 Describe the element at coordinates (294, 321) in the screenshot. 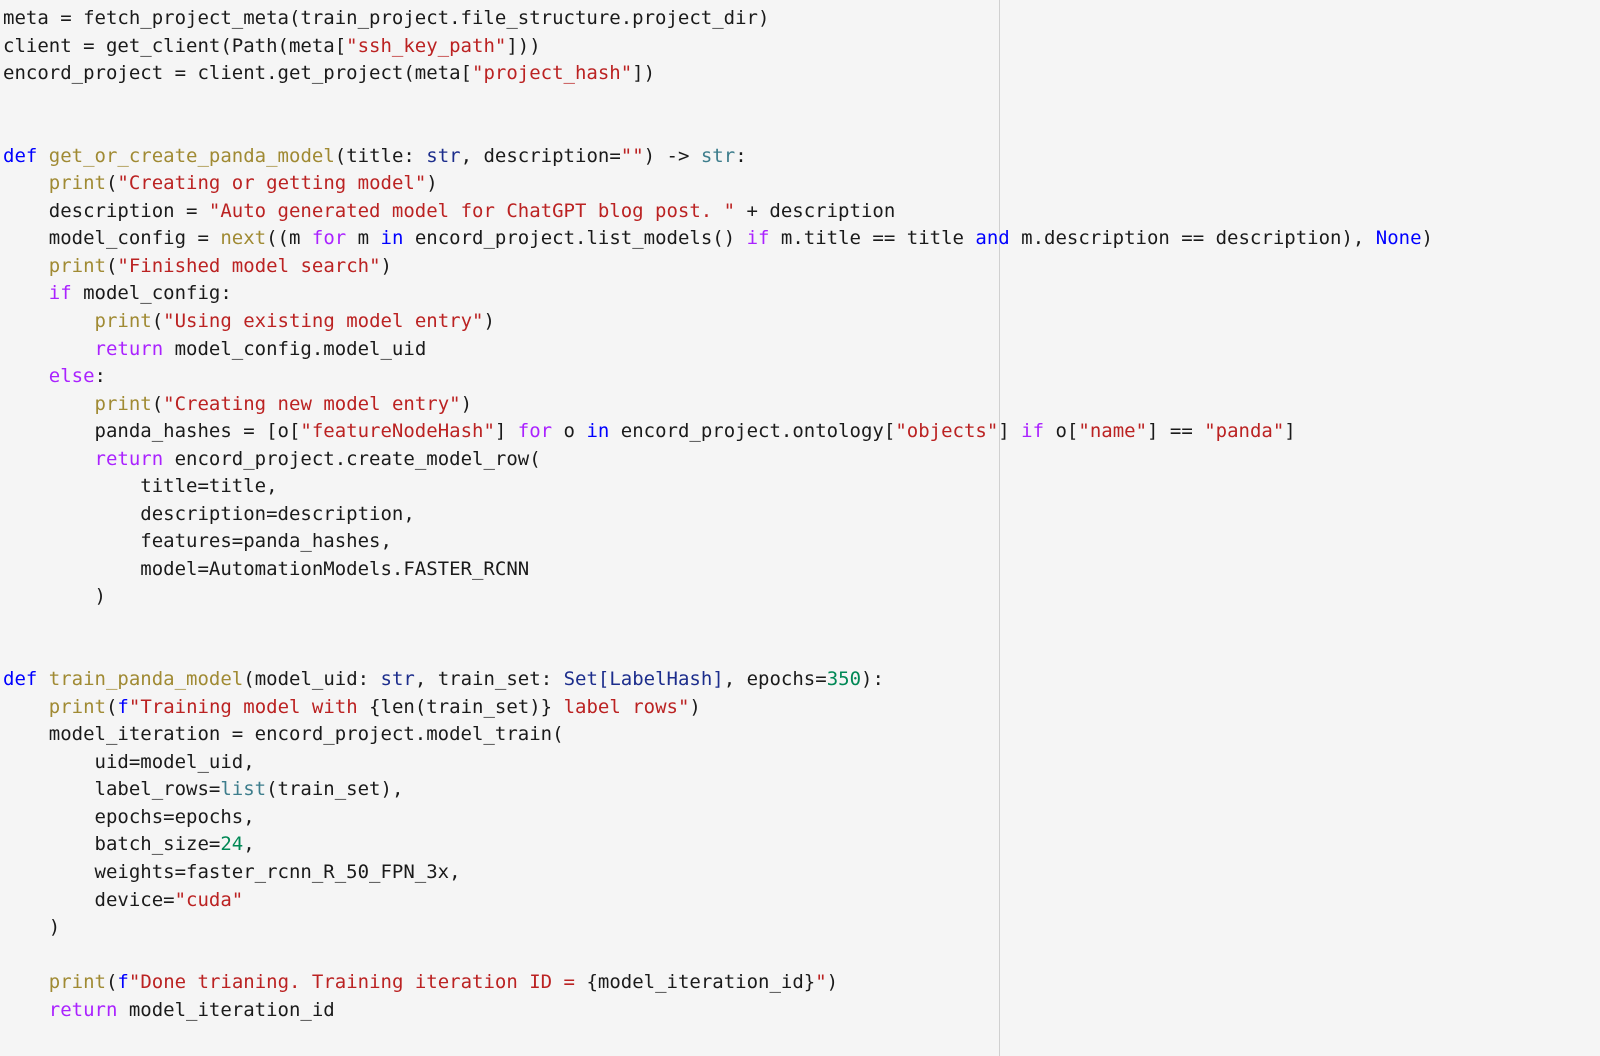

I see `code-line-12: print("Using existing model entry")` at that location.